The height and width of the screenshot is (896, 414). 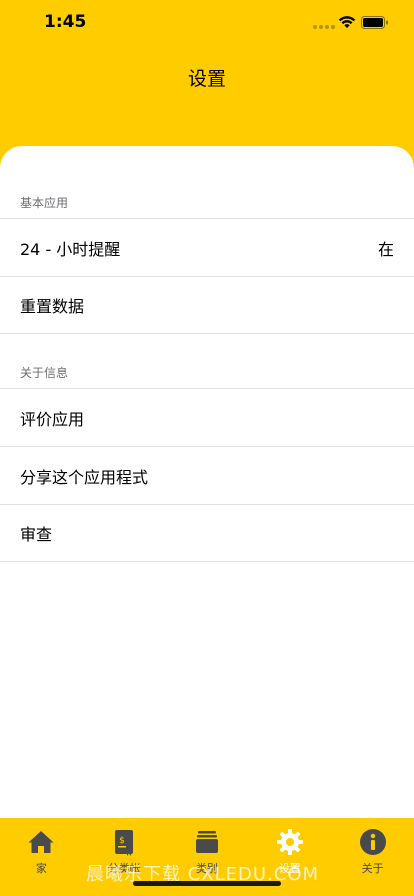 What do you see at coordinates (385, 249) in the screenshot?
I see `row-value: 在` at bounding box center [385, 249].